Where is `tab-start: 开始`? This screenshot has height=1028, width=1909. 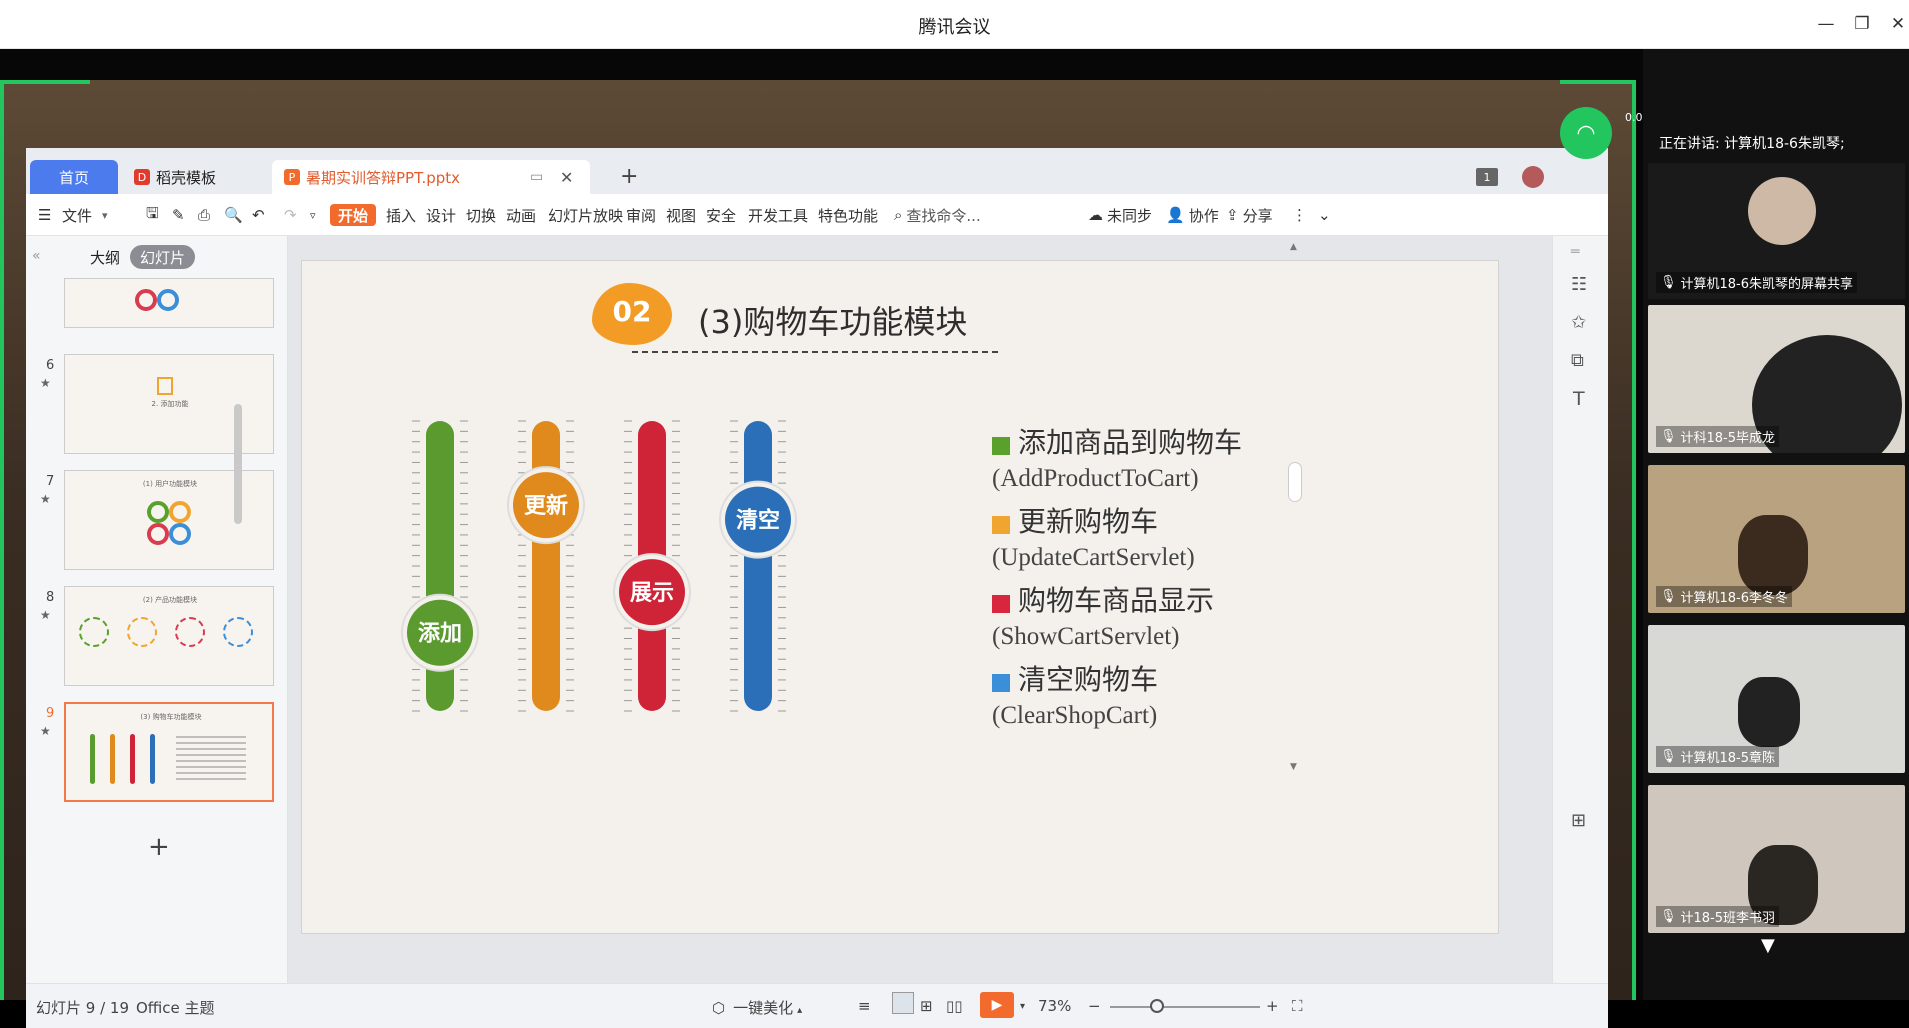 tab-start: 开始 is located at coordinates (353, 215).